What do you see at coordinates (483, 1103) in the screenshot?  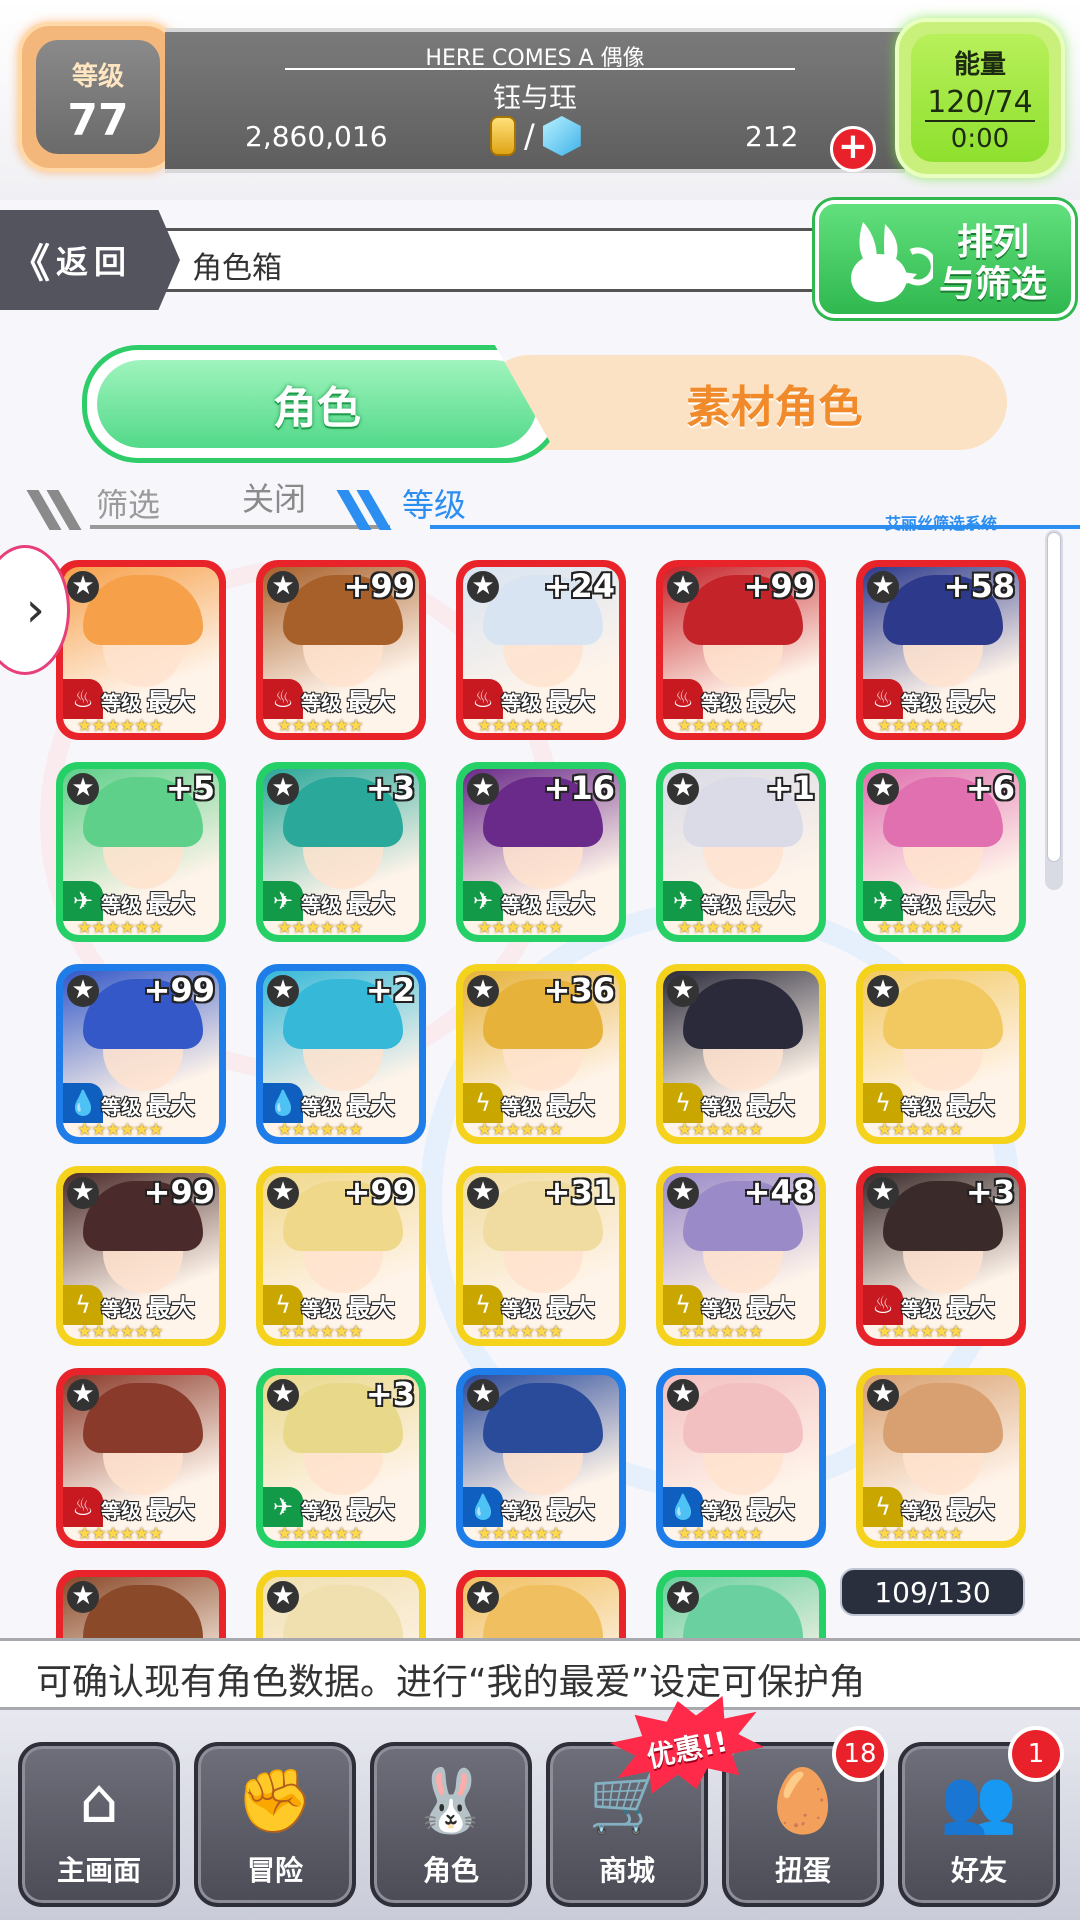 I see `thunder-element-icon: ϟ` at bounding box center [483, 1103].